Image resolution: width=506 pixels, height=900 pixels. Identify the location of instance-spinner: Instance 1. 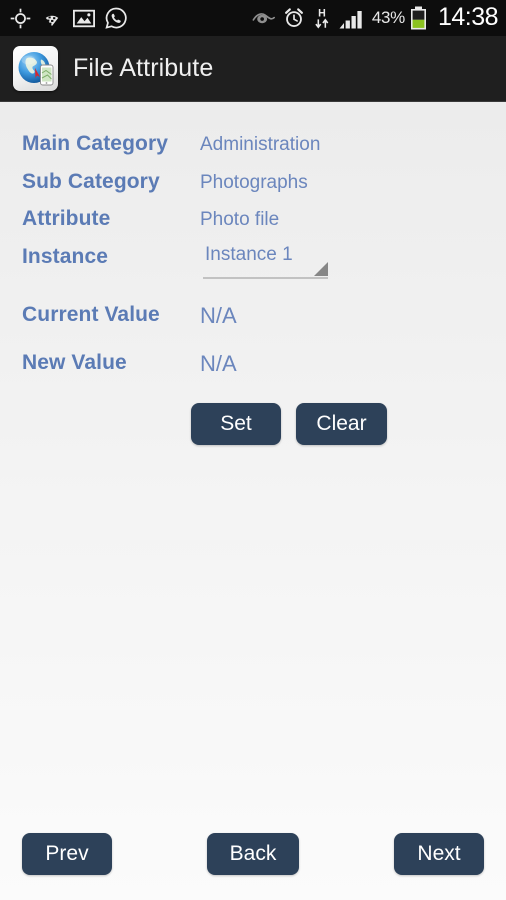
(265, 260).